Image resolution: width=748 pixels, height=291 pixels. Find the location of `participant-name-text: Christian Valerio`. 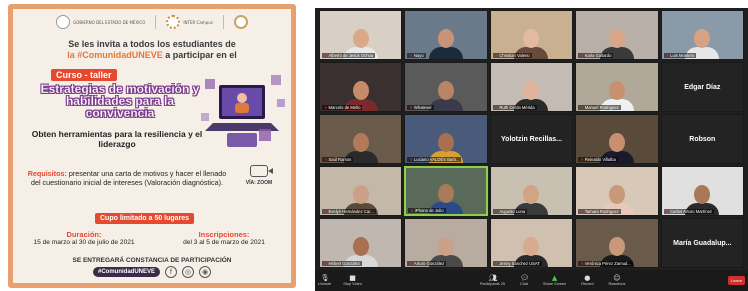

participant-name-text: Christian Valerio is located at coordinates (514, 55).